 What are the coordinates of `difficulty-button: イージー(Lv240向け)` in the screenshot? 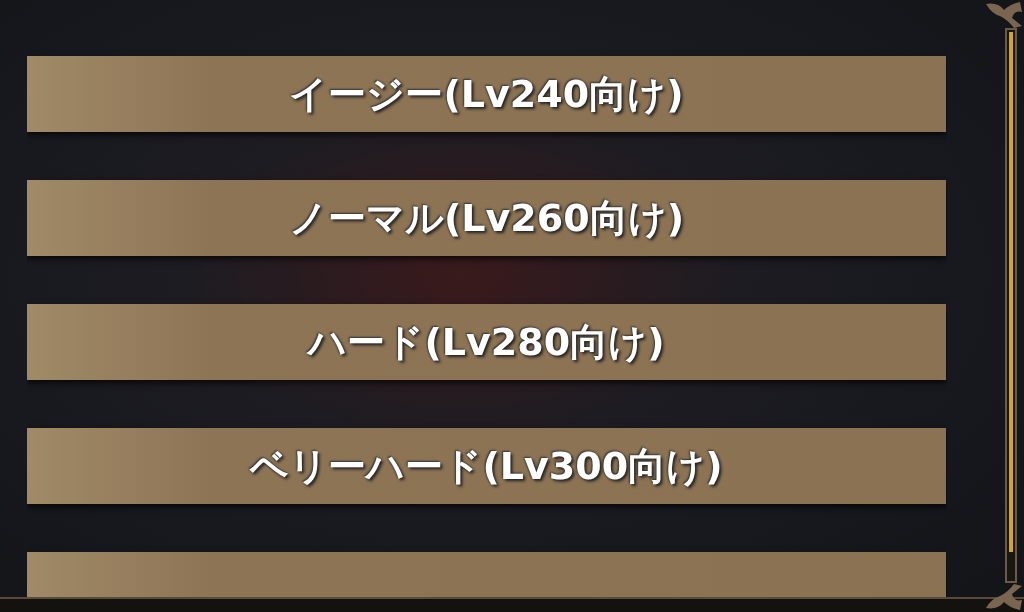 It's located at (486, 94).